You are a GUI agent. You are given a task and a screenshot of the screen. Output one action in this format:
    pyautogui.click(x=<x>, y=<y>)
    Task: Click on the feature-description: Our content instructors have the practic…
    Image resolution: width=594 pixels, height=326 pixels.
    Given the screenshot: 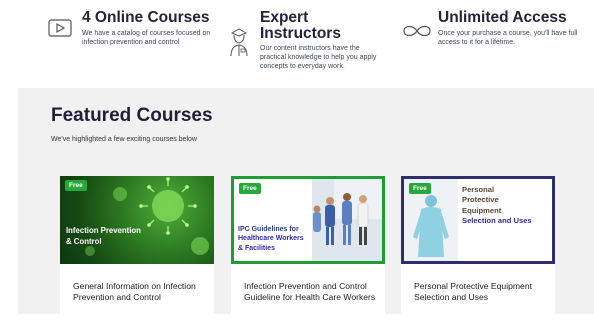 What is the action you would take?
    pyautogui.click(x=318, y=58)
    